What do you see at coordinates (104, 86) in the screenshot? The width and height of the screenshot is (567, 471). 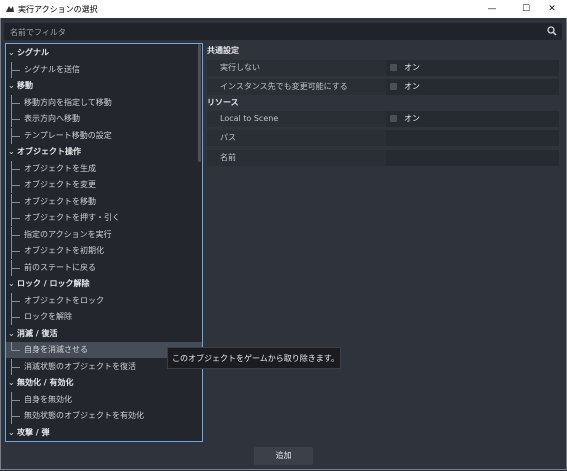 I see `tree-category: ⌄ 移動` at bounding box center [104, 86].